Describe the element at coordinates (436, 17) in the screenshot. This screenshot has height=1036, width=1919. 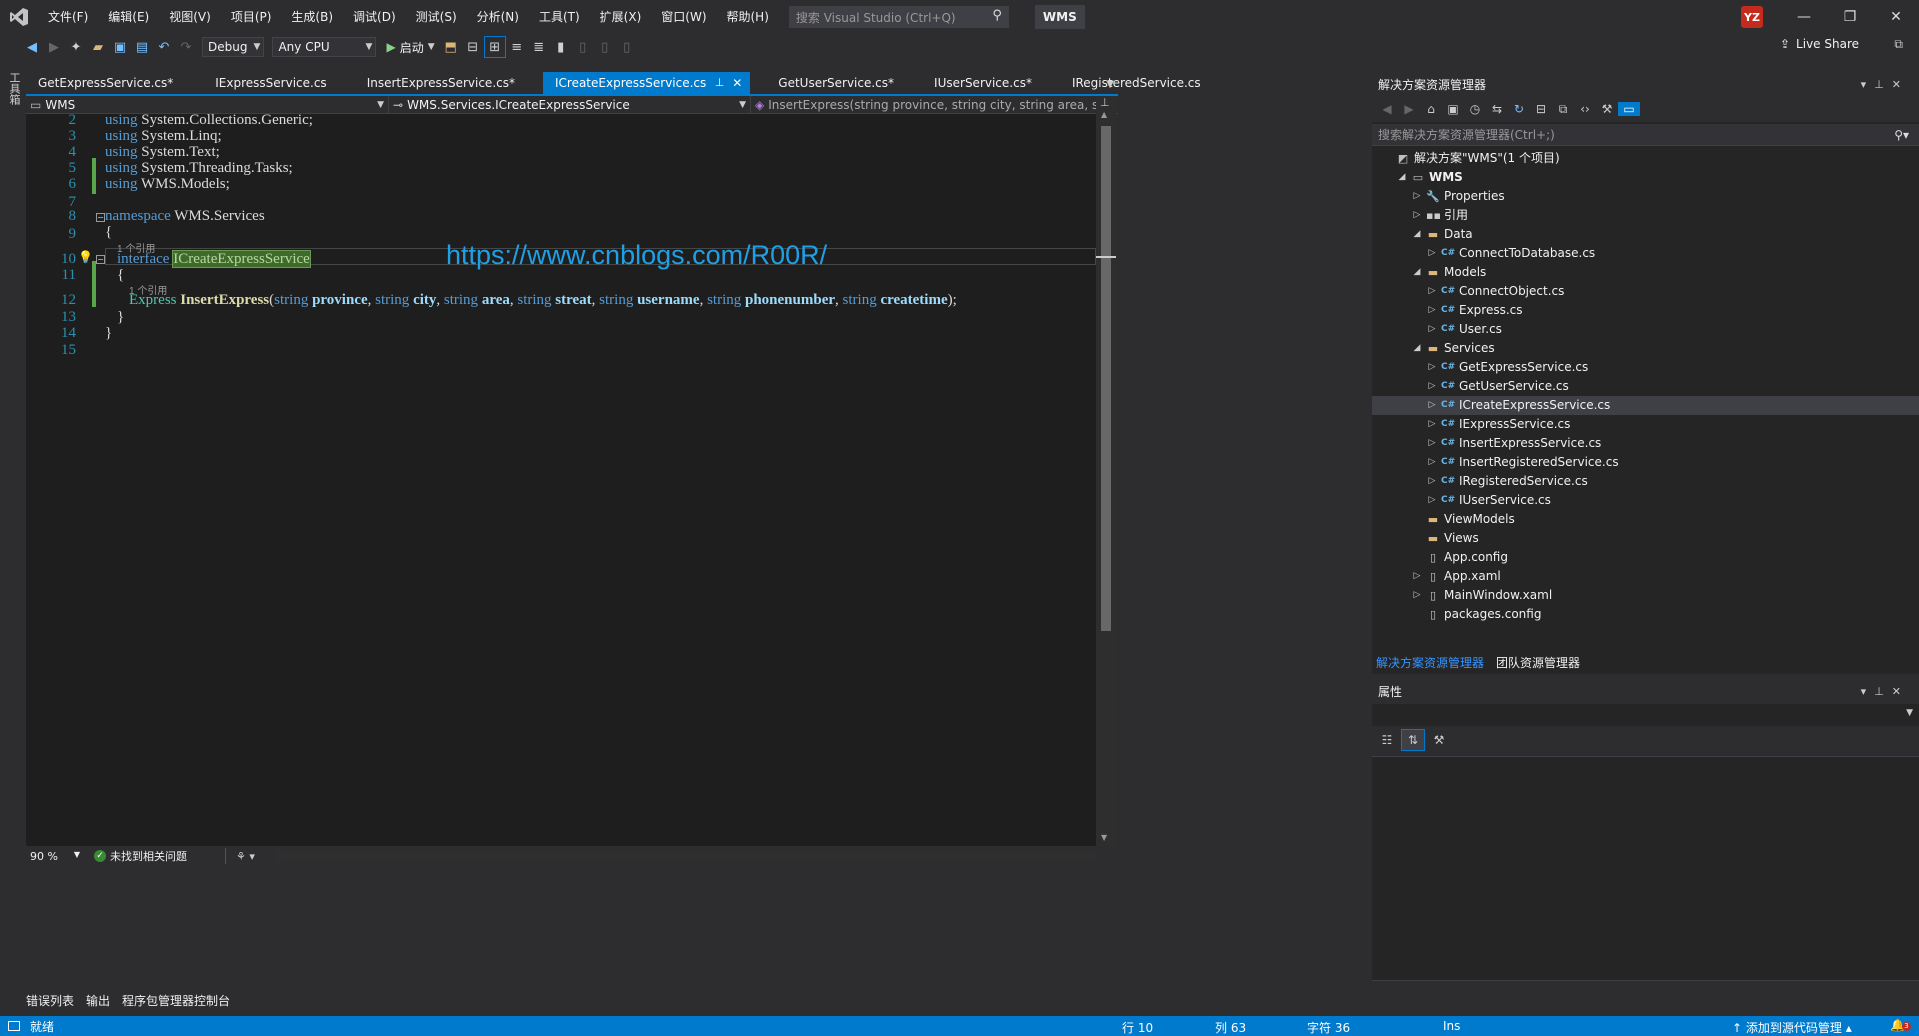
I see `menu-item: 测试(S)` at that location.